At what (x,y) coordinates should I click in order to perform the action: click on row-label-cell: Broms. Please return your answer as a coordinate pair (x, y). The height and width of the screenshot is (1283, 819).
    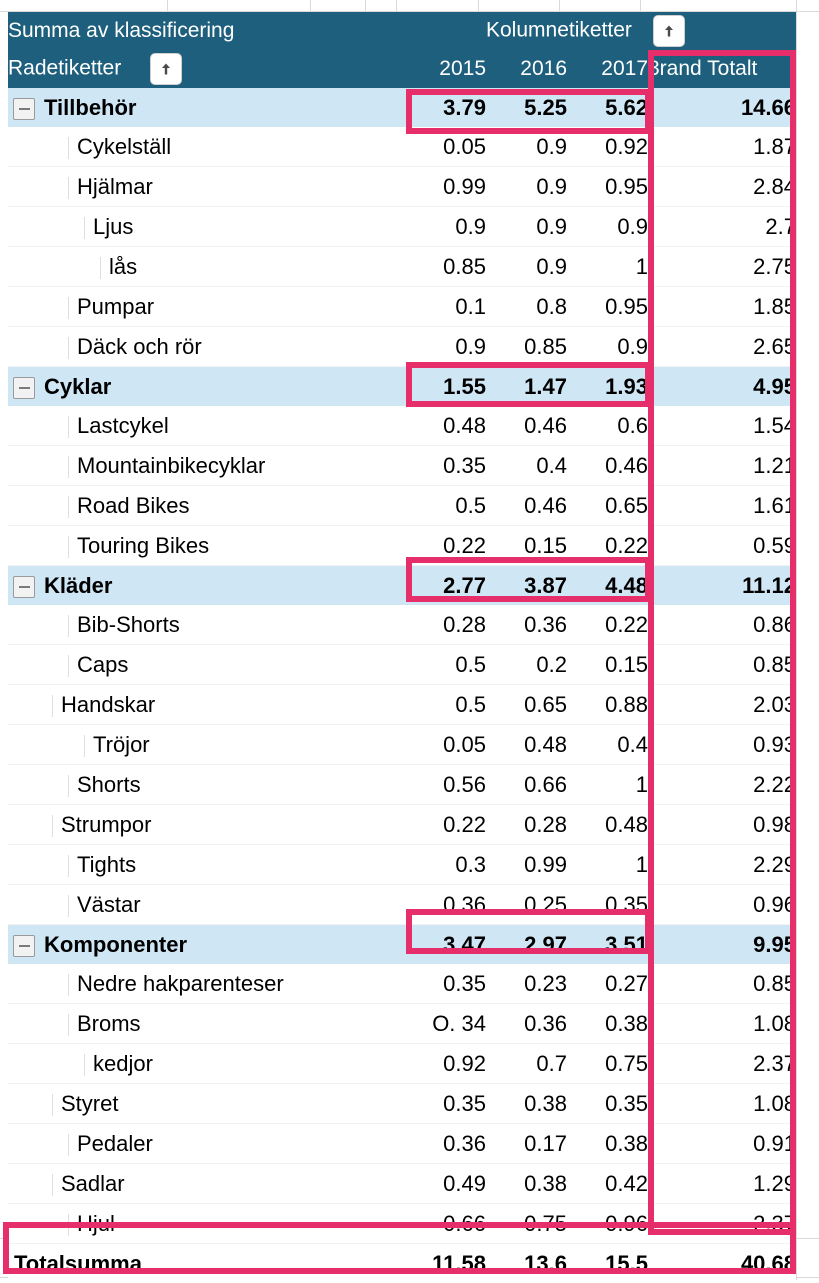
    Looking at the image, I should click on (206, 1024).